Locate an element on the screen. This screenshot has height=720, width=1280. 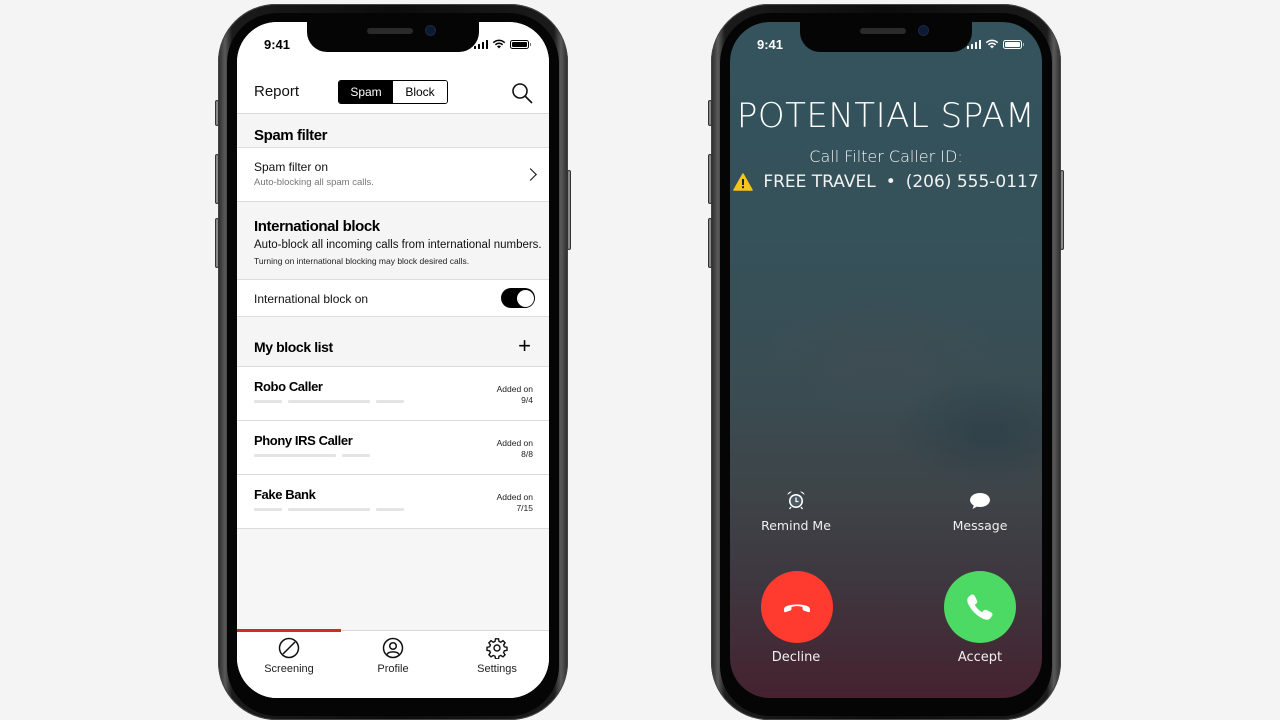
decline-button is located at coordinates (797, 607).